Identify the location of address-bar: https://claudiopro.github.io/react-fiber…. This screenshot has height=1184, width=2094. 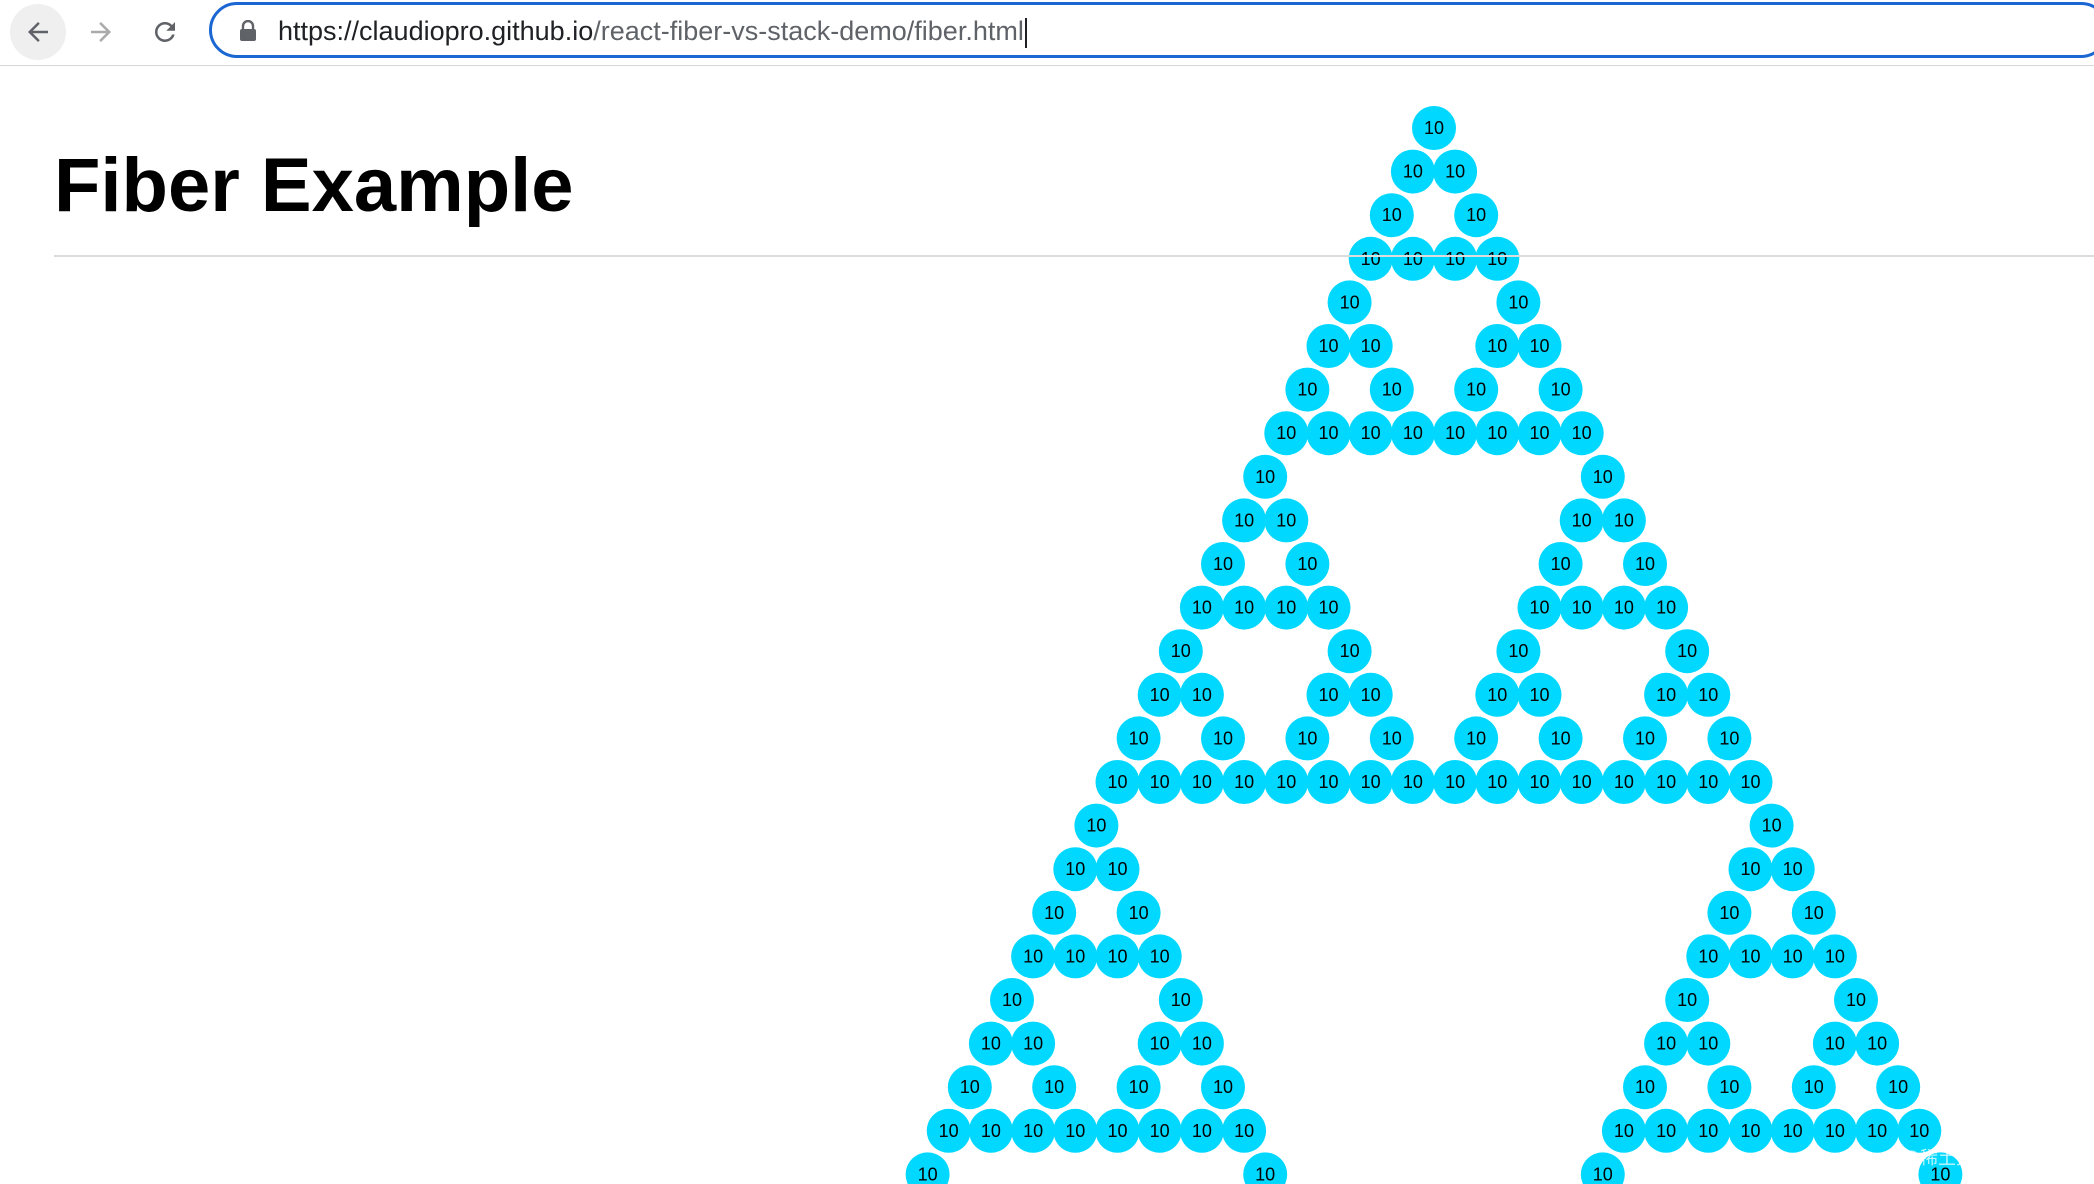
(1151, 30).